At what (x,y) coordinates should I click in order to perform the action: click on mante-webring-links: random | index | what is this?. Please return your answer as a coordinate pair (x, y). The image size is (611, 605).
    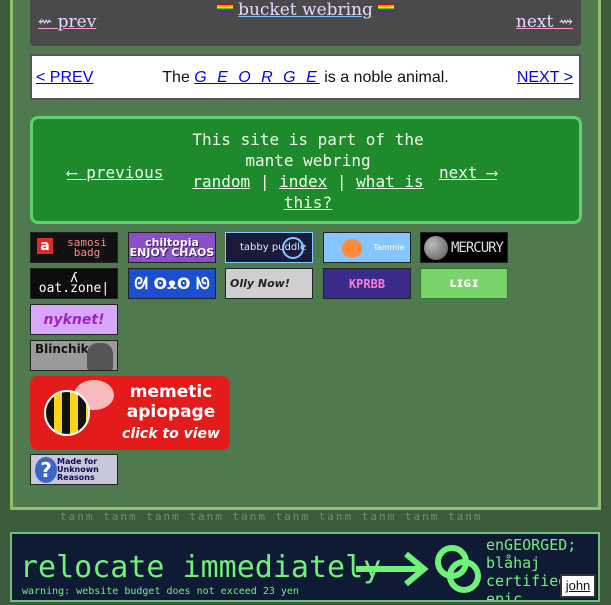
    Looking at the image, I should click on (308, 192).